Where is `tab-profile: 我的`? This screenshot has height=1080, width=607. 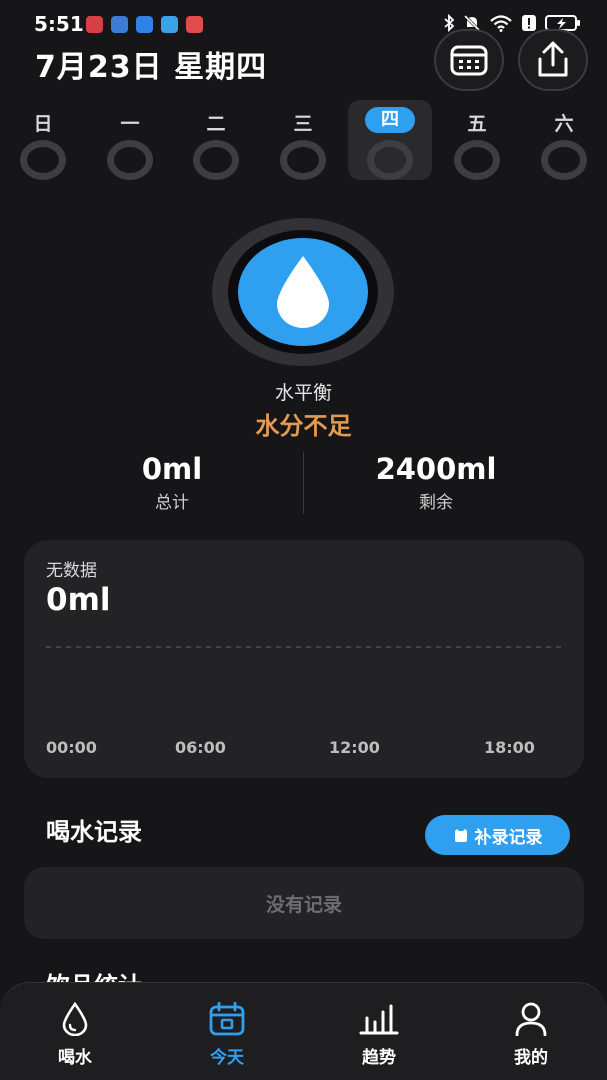 tab-profile: 我的 is located at coordinates (531, 1034).